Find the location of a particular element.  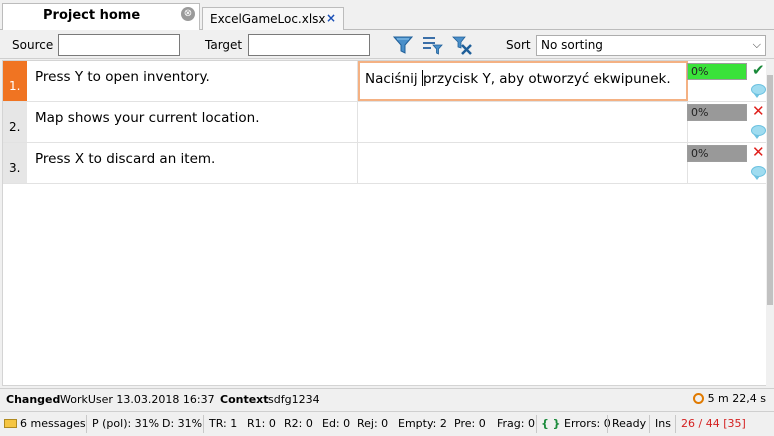

vertical-scrollbar is located at coordinates (770, 223).